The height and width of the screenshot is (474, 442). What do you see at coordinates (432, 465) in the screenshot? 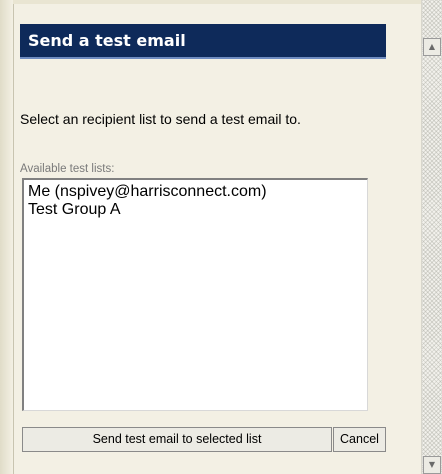
I see `scroll-down-arrow-icon: ▼` at bounding box center [432, 465].